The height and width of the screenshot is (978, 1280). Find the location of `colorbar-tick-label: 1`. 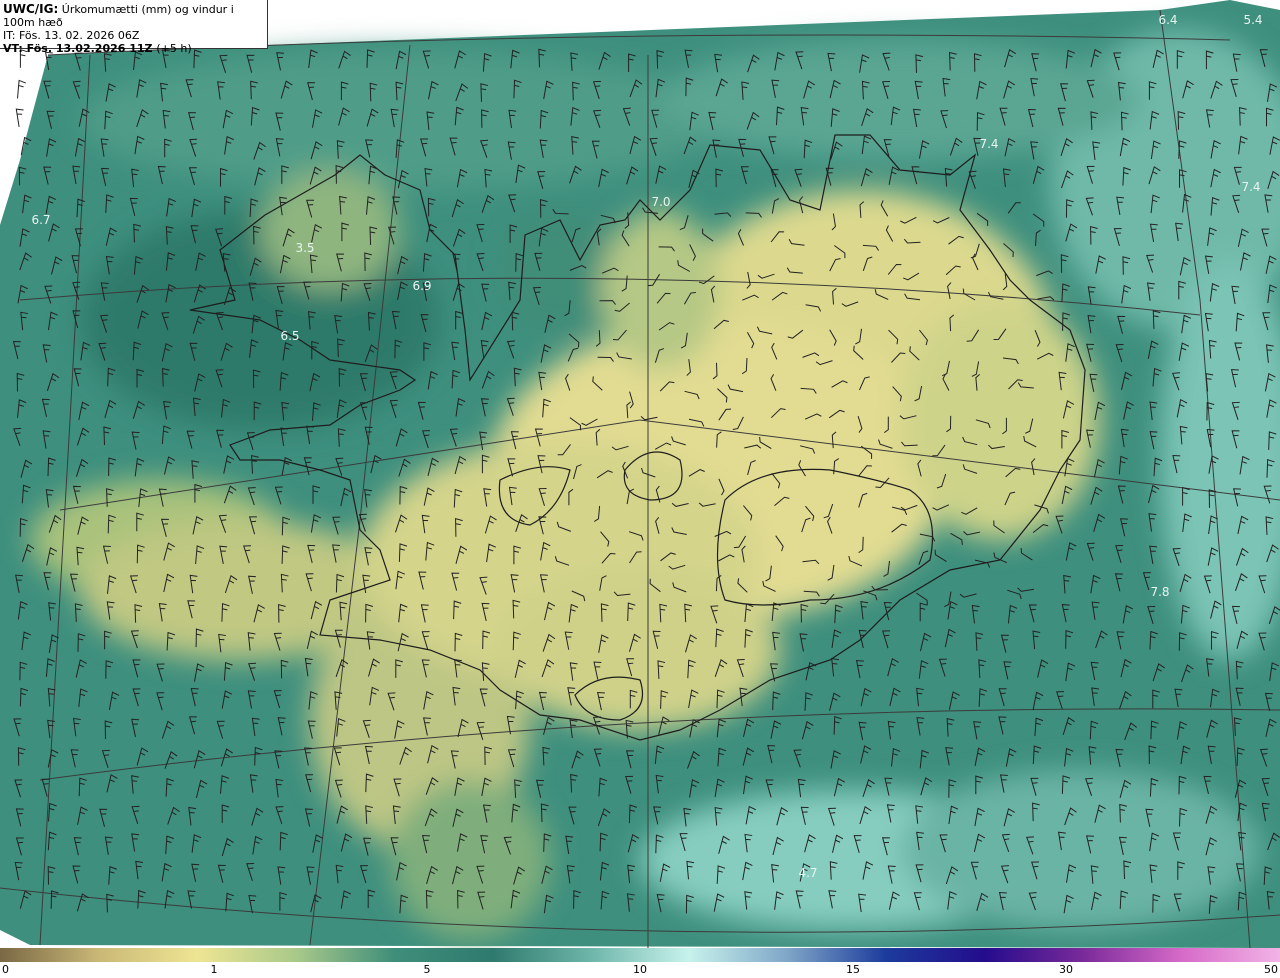

colorbar-tick-label: 1 is located at coordinates (214, 969).